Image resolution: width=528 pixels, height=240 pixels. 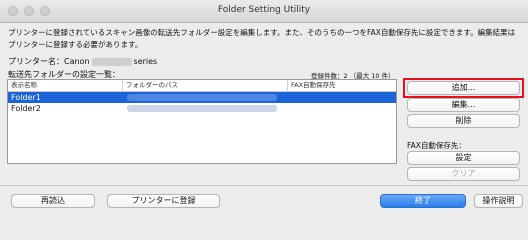 I want to click on table-row: Folder2, so click(x=202, y=108).